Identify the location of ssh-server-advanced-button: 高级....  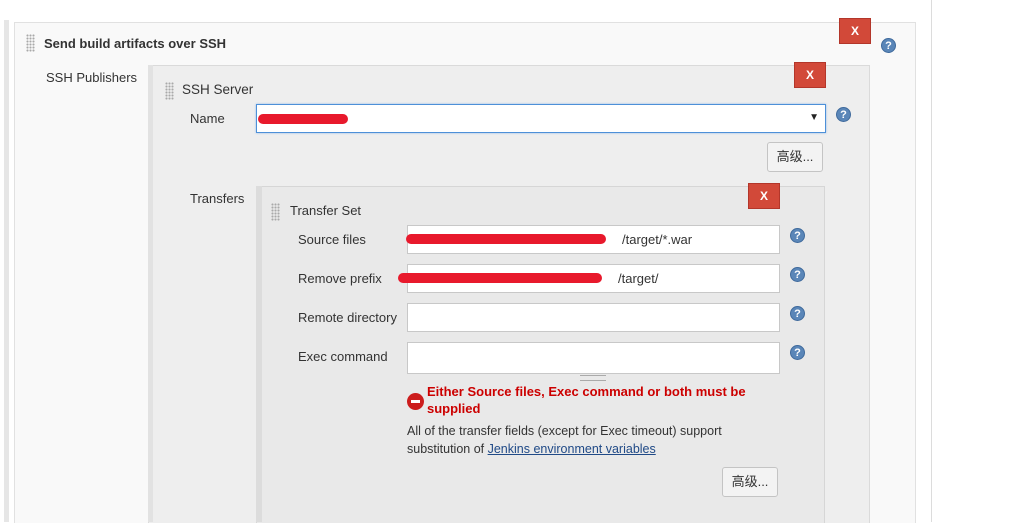
(795, 157).